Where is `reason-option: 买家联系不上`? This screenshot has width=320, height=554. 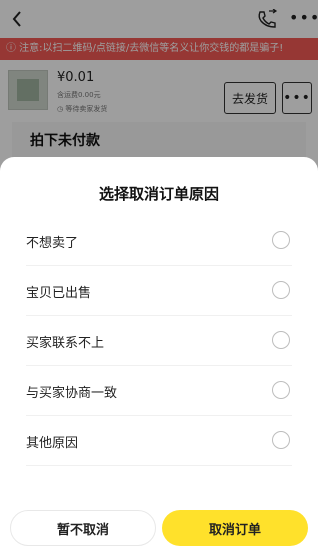 reason-option: 买家联系不上 is located at coordinates (159, 341).